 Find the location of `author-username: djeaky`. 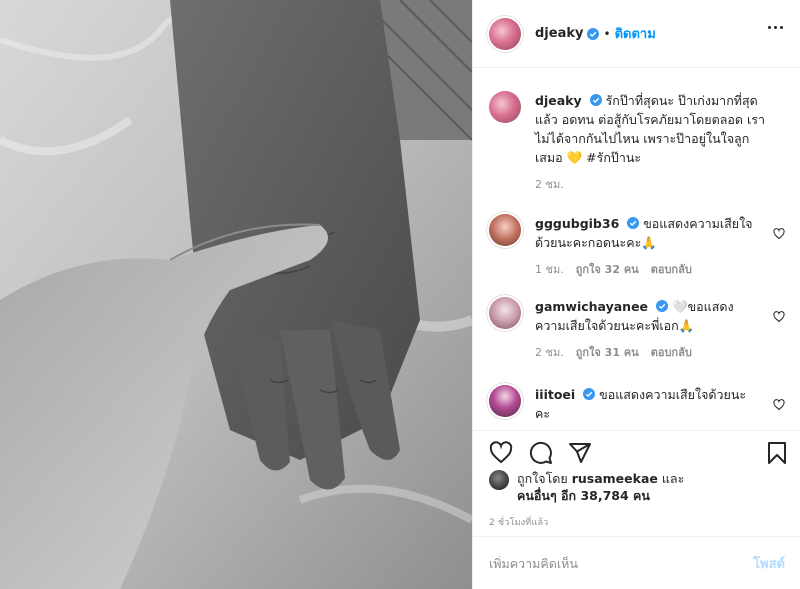

author-username: djeaky is located at coordinates (559, 33).